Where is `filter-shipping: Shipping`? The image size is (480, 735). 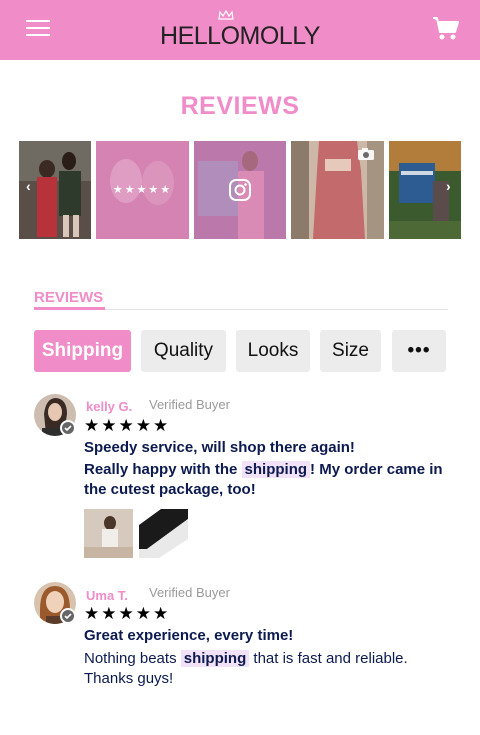 filter-shipping: Shipping is located at coordinates (82, 351).